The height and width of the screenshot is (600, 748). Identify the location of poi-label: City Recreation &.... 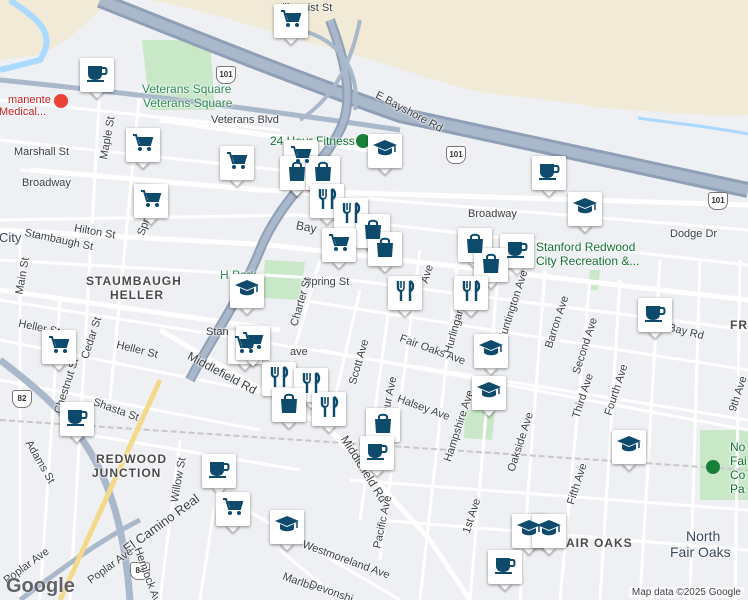
(587, 261).